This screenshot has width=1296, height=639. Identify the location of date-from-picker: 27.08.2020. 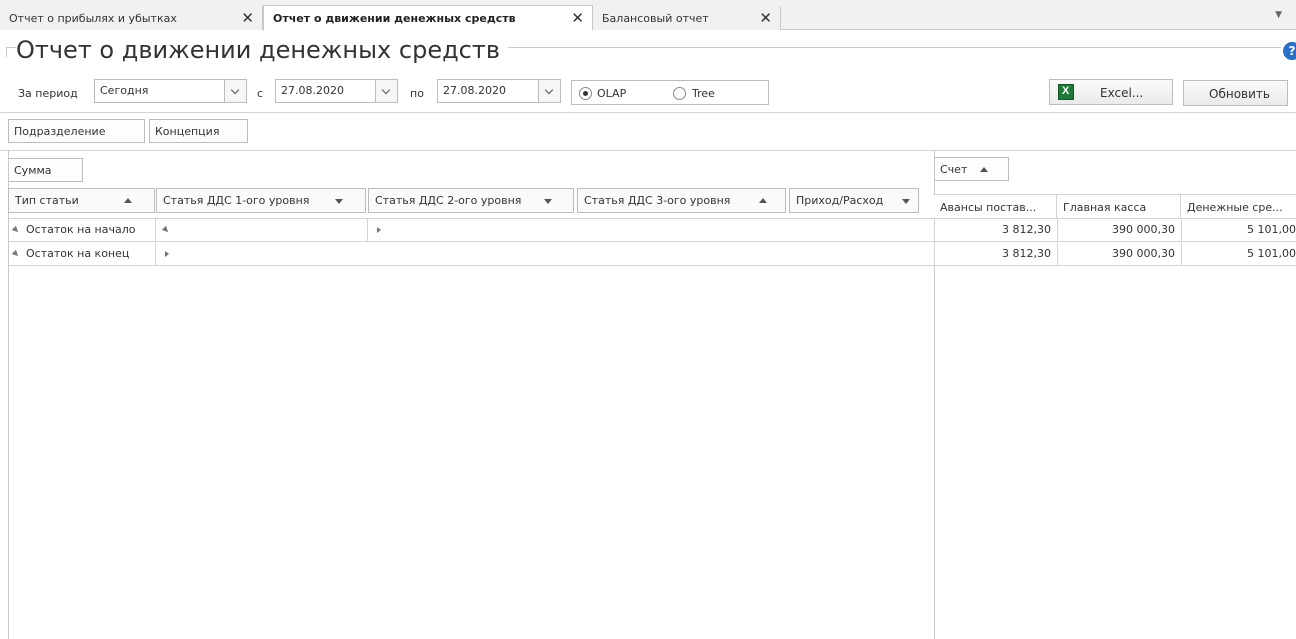
(336, 91).